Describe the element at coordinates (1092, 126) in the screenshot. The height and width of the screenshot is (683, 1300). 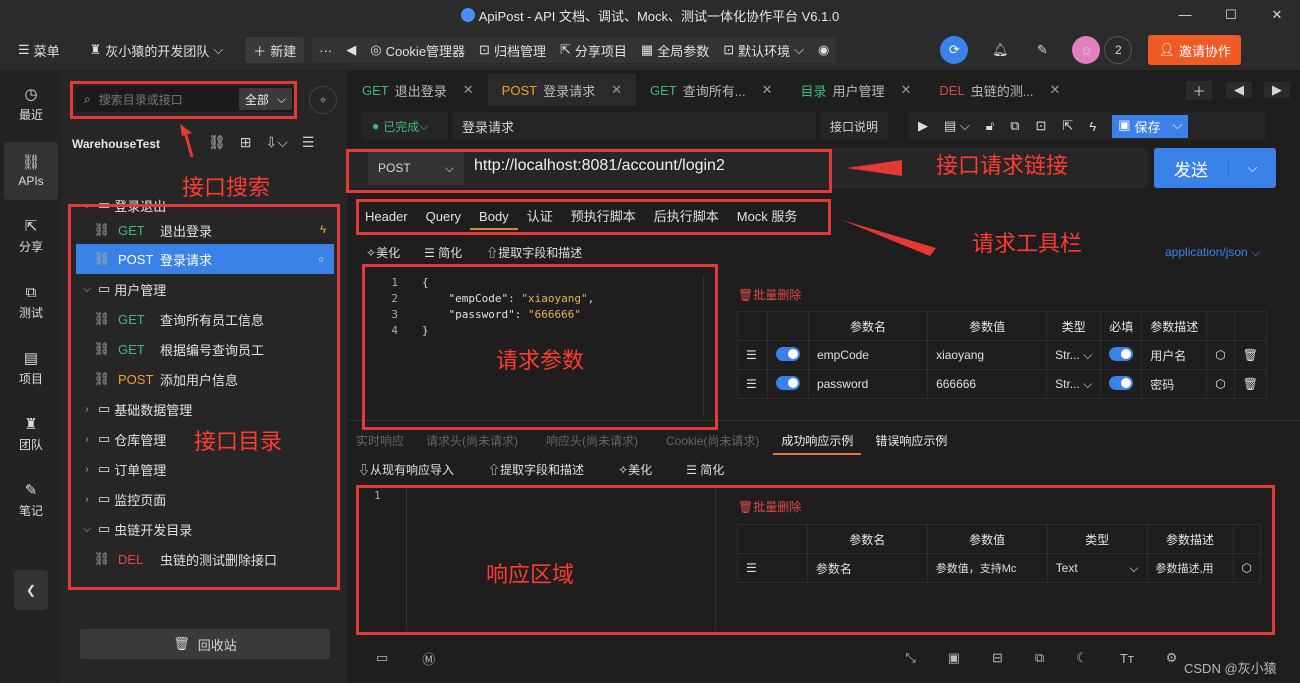
I see `flash-icon: ϟ` at that location.